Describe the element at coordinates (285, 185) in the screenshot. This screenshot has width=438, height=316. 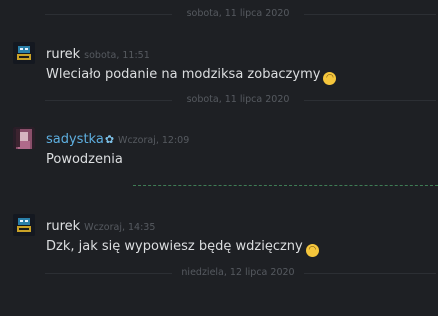
I see `new-messages-separator` at that location.